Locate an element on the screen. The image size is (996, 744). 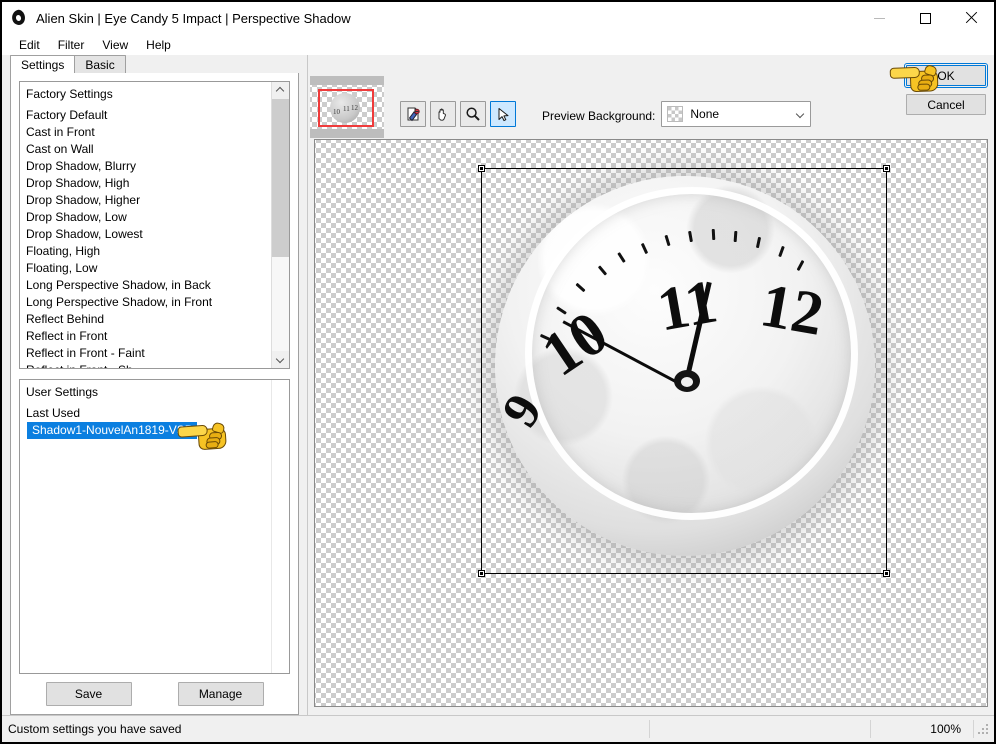
list-item: Long Perspective Shadow, in Back is located at coordinates (145, 285).